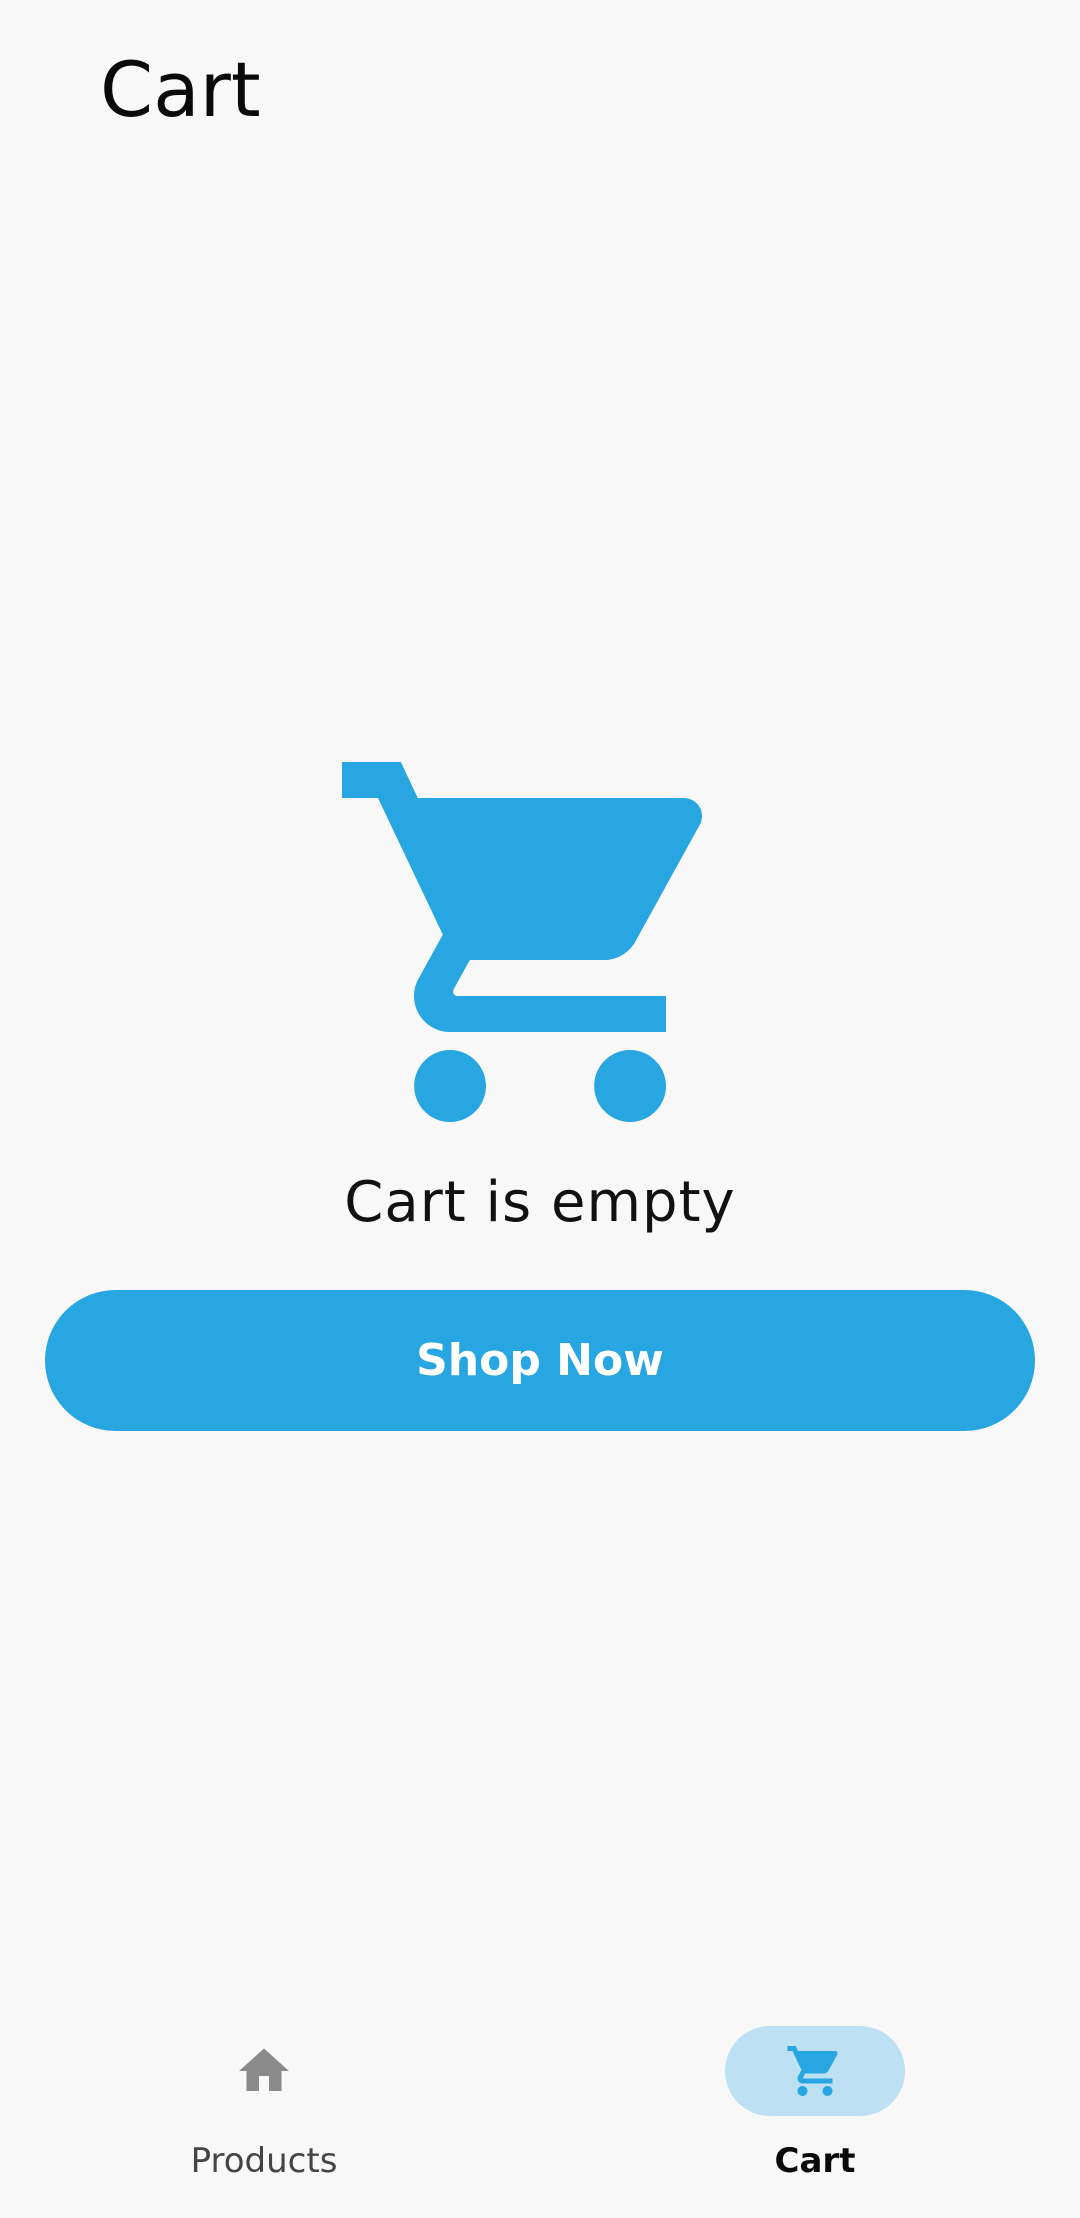 The image size is (1080, 2218). I want to click on nav-label-products: Products, so click(264, 2161).